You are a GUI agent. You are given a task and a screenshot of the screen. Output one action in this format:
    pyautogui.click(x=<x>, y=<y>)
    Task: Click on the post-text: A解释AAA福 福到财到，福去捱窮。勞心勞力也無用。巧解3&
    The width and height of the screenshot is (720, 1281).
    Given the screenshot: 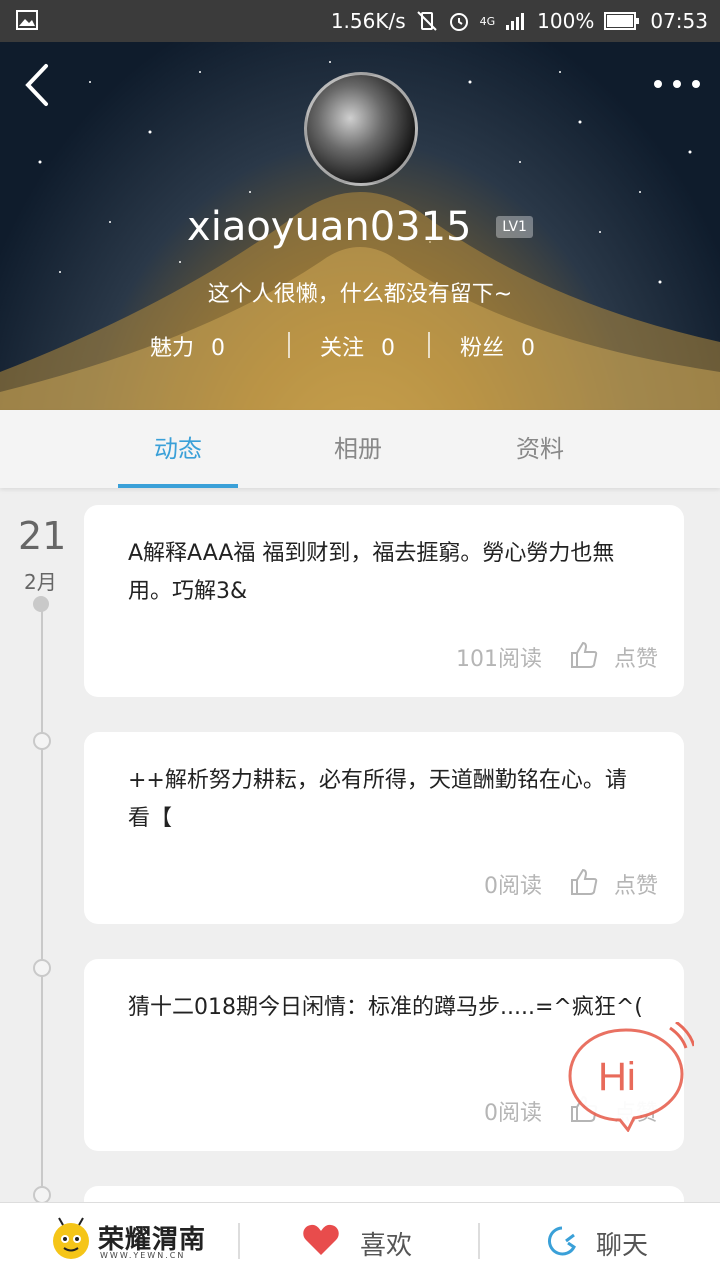 What is the action you would take?
    pyautogui.click(x=371, y=572)
    